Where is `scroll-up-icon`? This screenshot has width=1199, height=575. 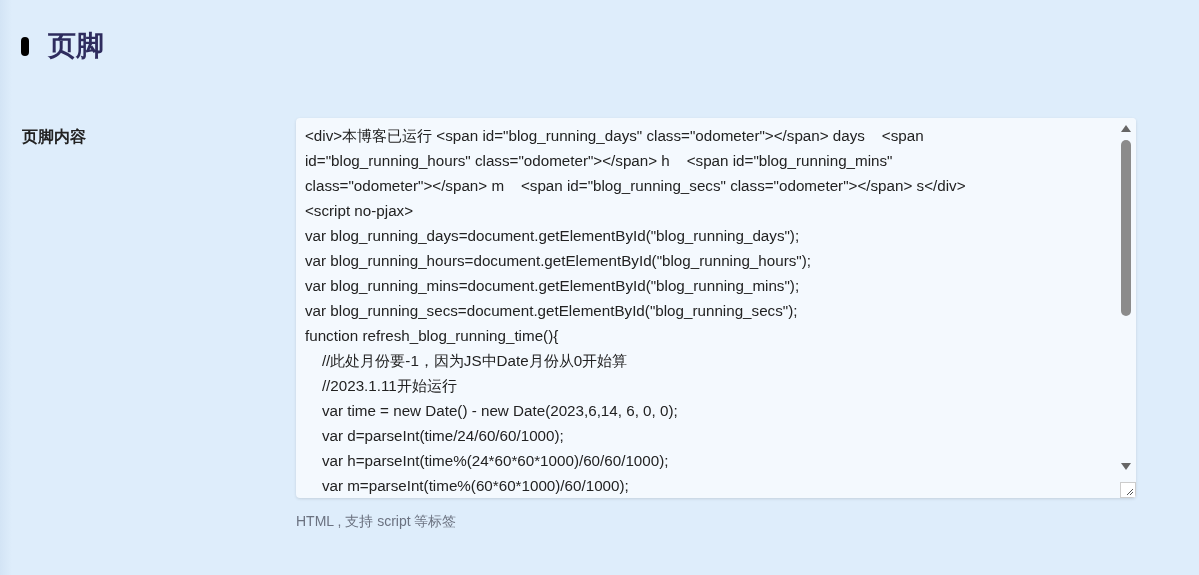 scroll-up-icon is located at coordinates (1126, 128).